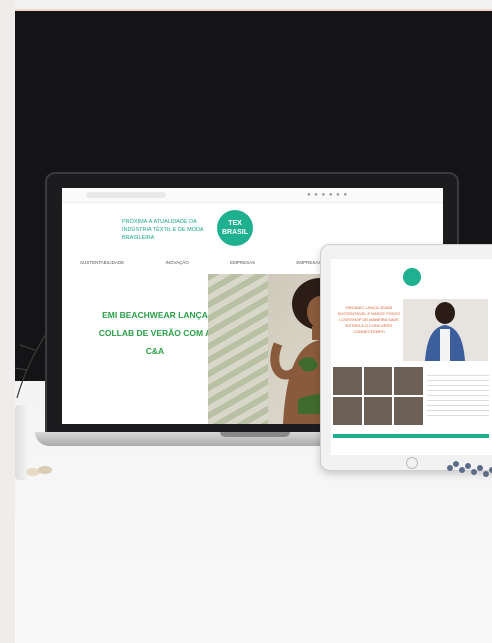 The width and height of the screenshot is (492, 643). I want to click on nav-item: INOVAÇÃO, so click(176, 262).